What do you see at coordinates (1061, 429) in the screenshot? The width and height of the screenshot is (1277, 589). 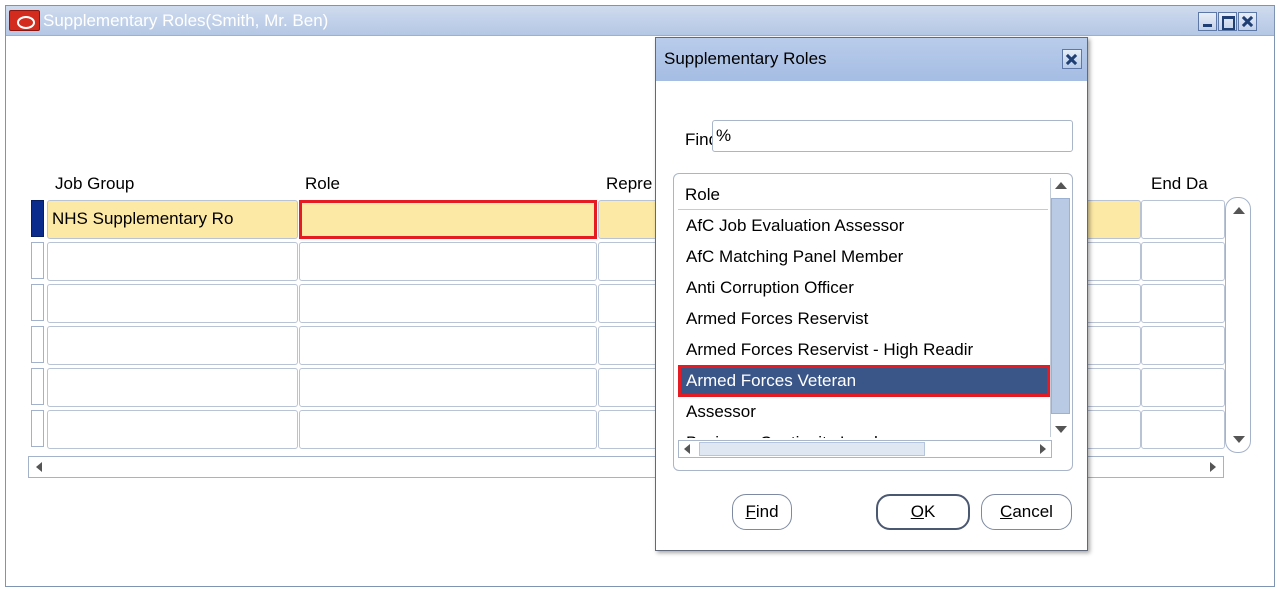 I see `list-scroll-down-icon` at bounding box center [1061, 429].